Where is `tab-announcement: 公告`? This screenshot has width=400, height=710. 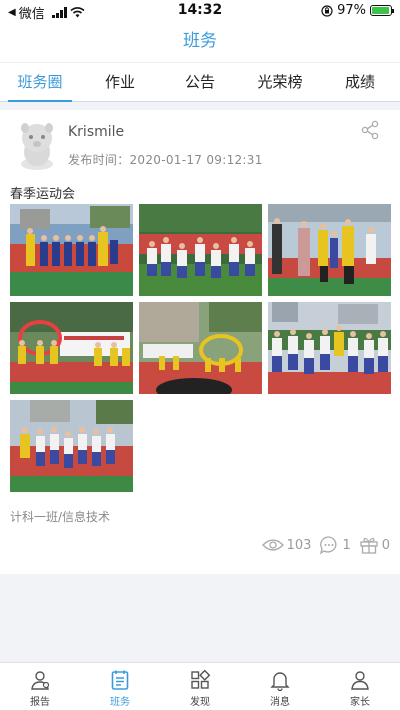 tab-announcement: 公告 is located at coordinates (200, 82).